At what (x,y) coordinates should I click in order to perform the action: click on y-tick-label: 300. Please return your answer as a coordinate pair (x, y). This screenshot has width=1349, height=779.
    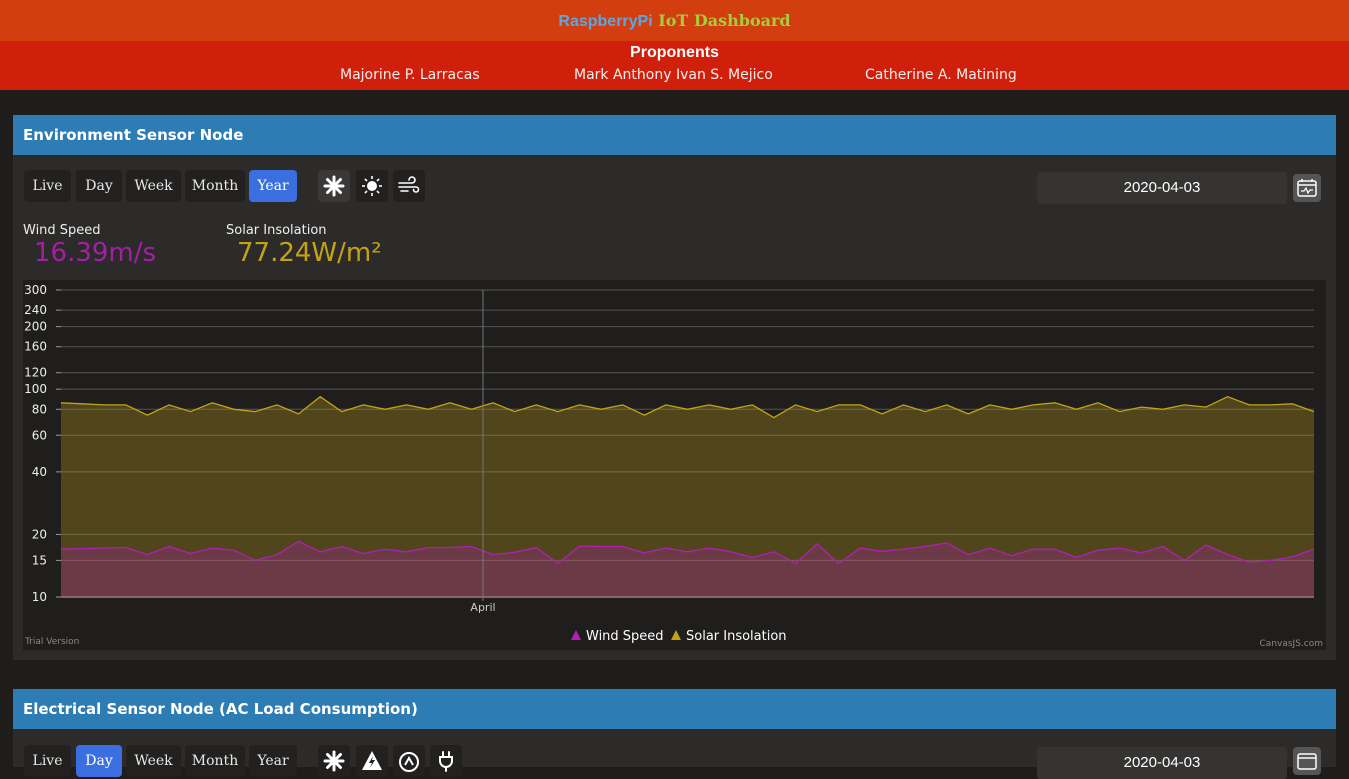
    Looking at the image, I should click on (35, 290).